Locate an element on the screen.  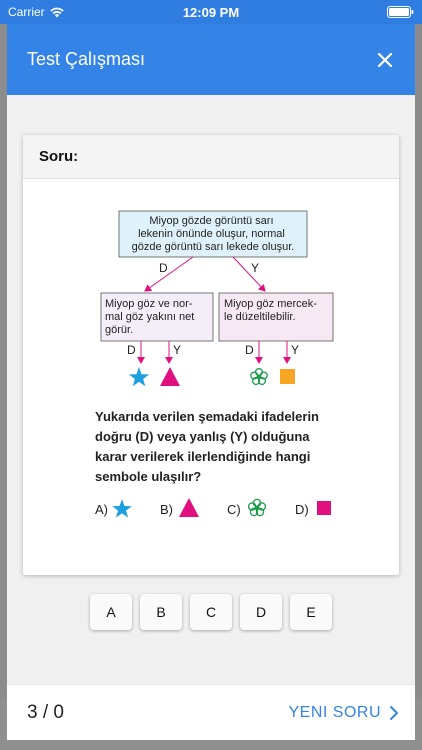
option-c-label: C) is located at coordinates (234, 509).